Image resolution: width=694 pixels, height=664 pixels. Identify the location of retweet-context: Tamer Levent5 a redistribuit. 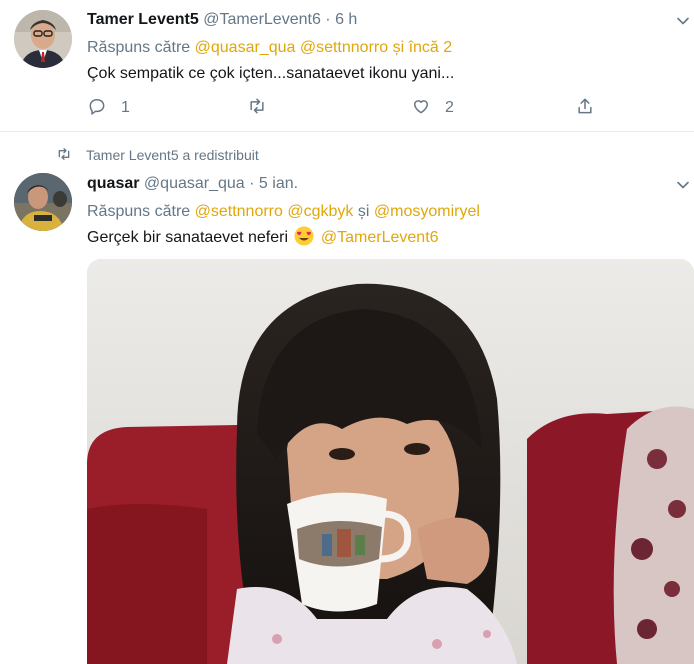
(157, 155).